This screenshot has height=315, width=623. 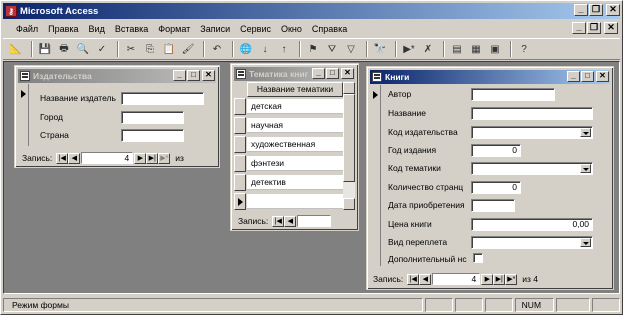 I want to click on database-window-icon: ▦, so click(x=476, y=49).